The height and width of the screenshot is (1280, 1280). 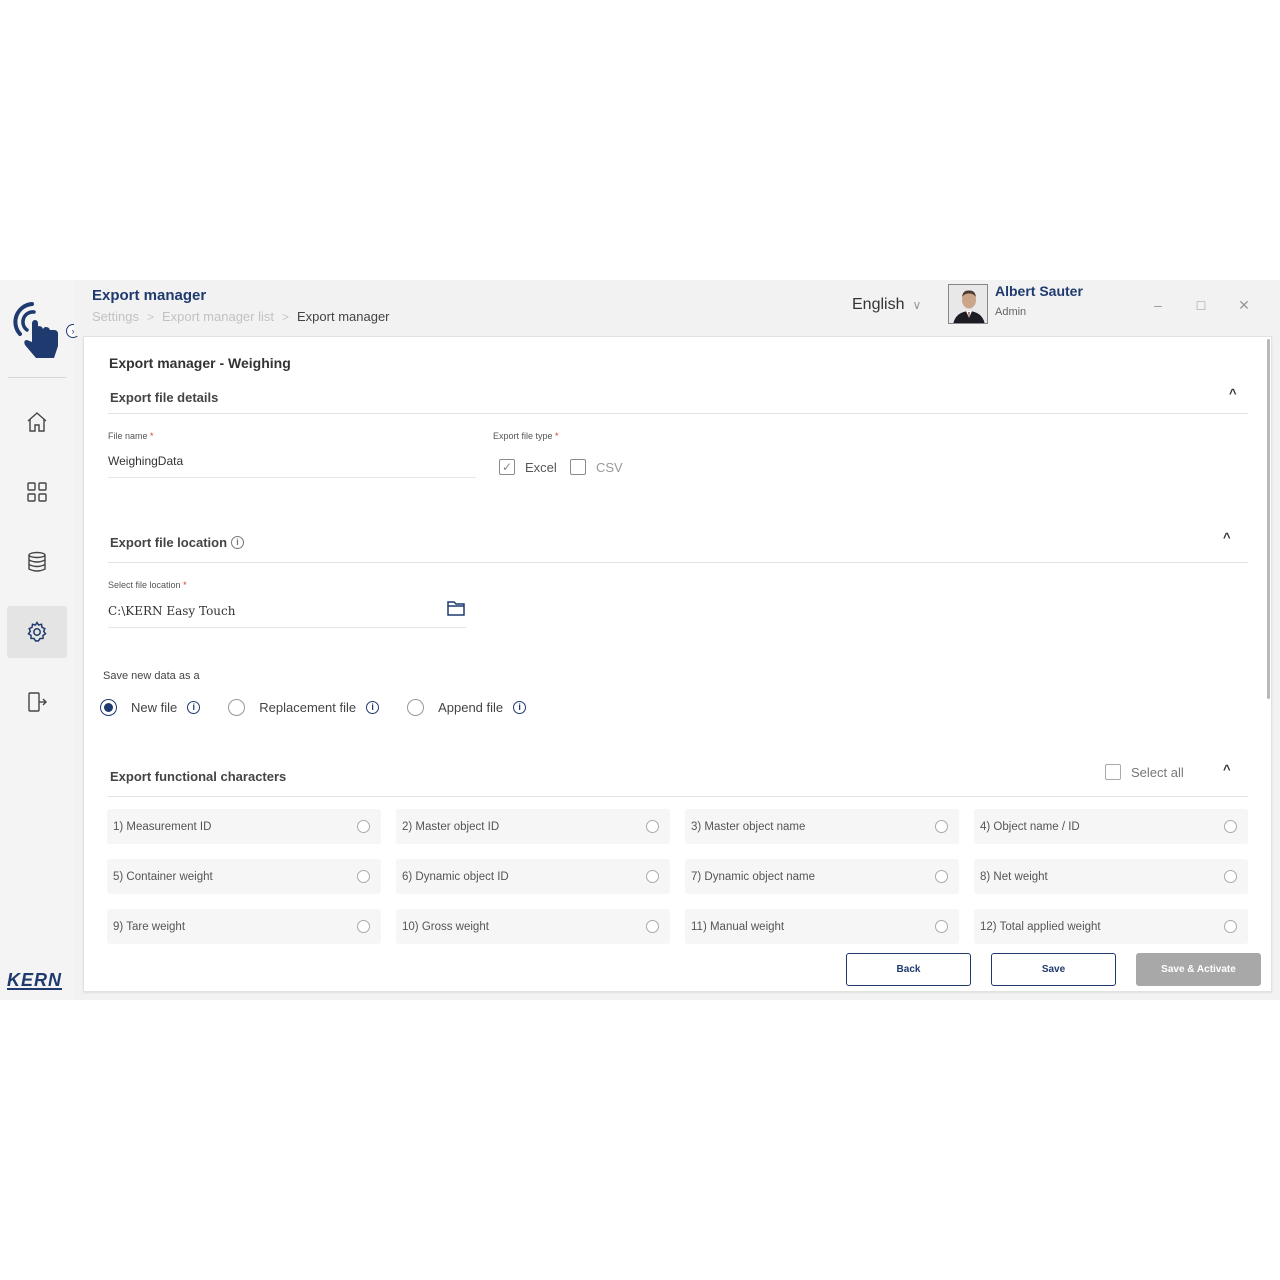 I want to click on radio-replacement-file-label: Replacement file, so click(x=308, y=707).